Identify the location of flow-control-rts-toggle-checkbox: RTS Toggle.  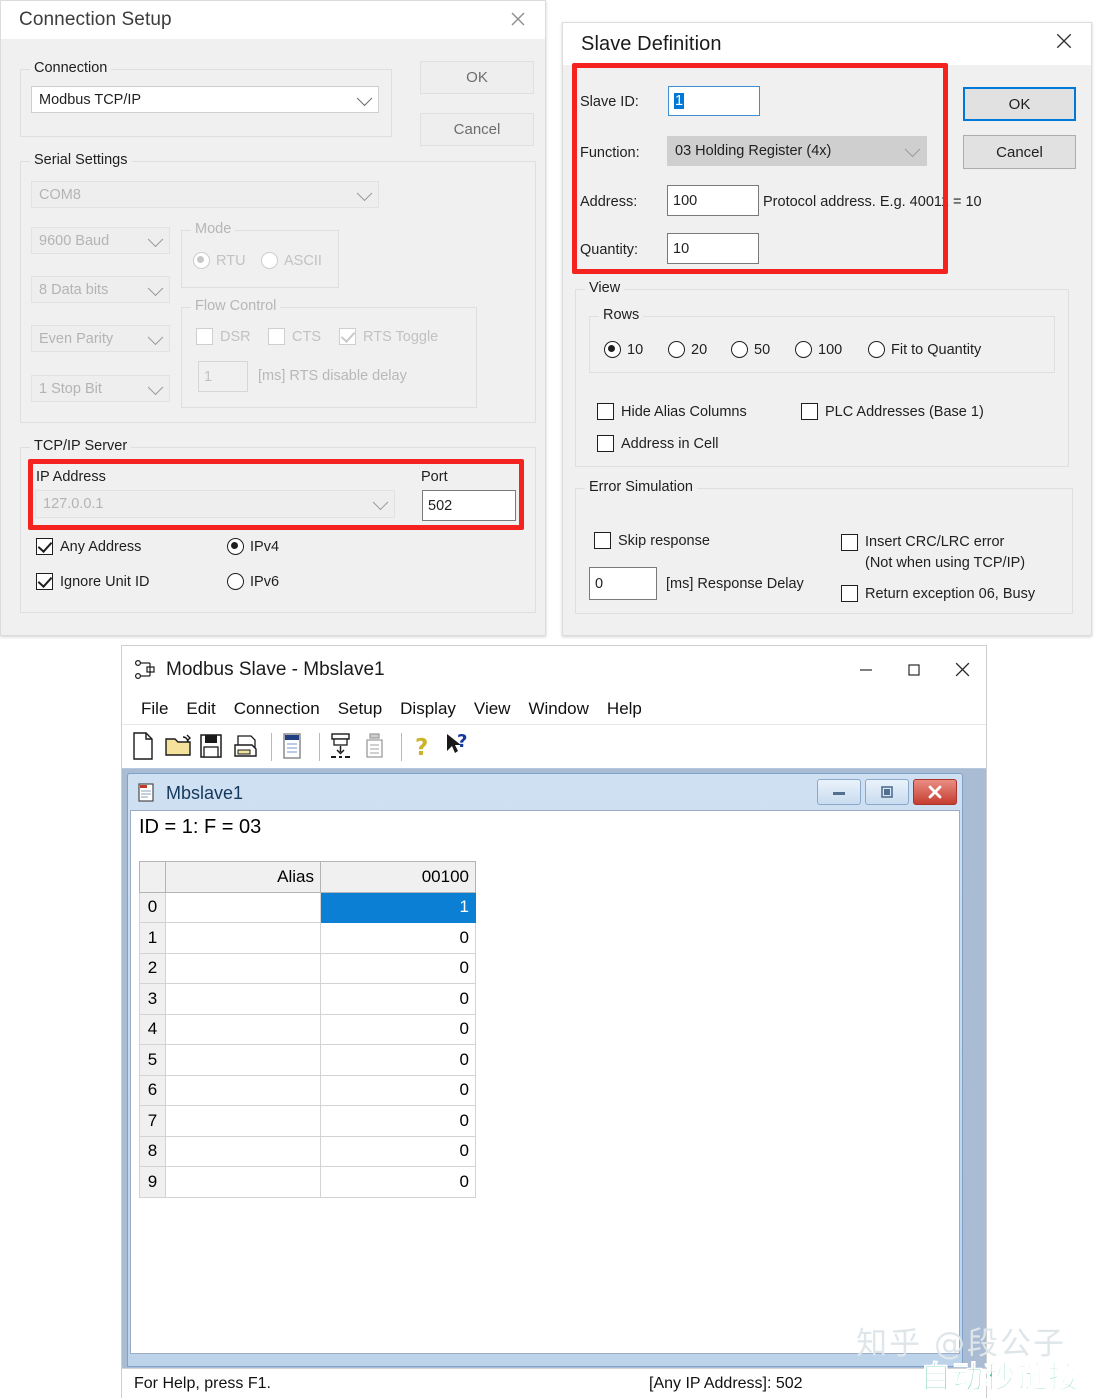
(388, 336).